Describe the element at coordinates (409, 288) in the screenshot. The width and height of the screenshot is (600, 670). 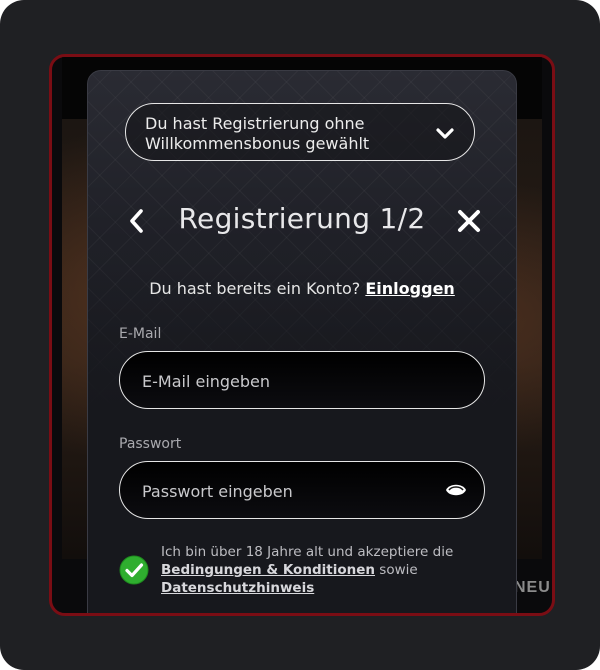
I see `login-link: Einloggen` at that location.